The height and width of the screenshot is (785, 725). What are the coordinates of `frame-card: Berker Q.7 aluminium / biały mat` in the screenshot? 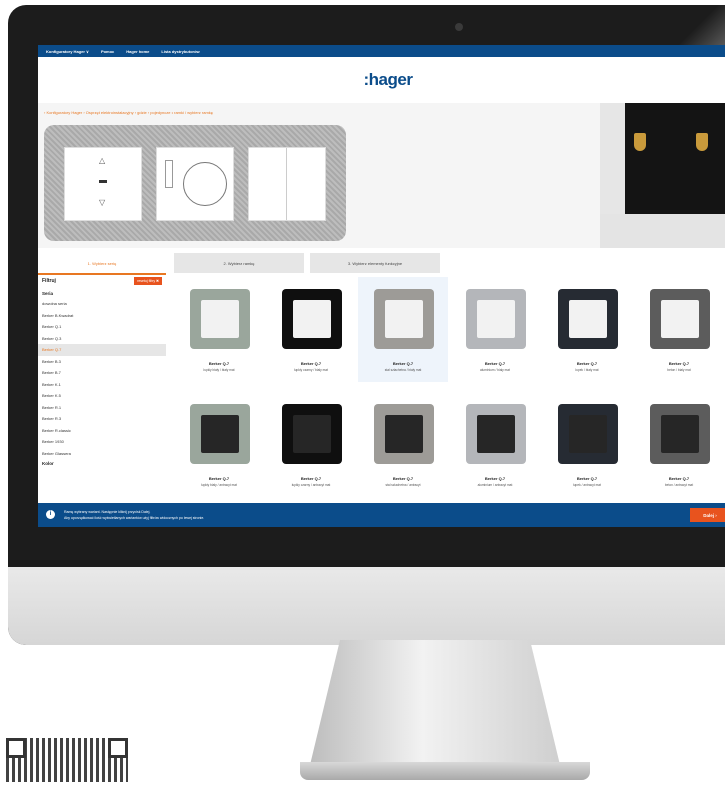 It's located at (495, 329).